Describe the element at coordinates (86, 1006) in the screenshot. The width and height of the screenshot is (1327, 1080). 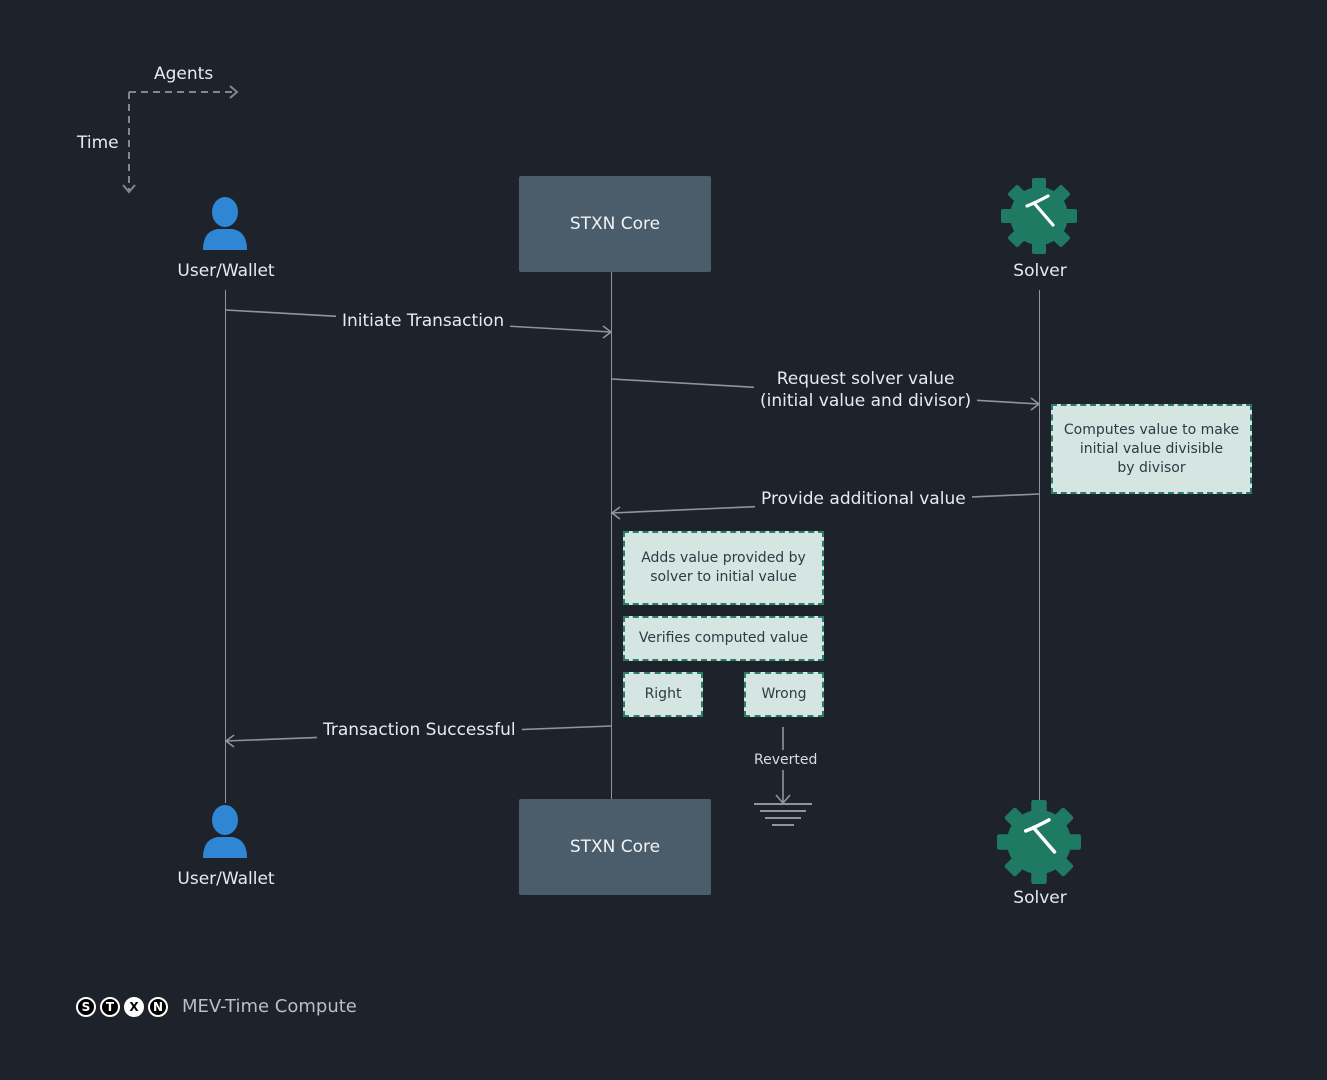
I see `logo-letter-s: S` at that location.